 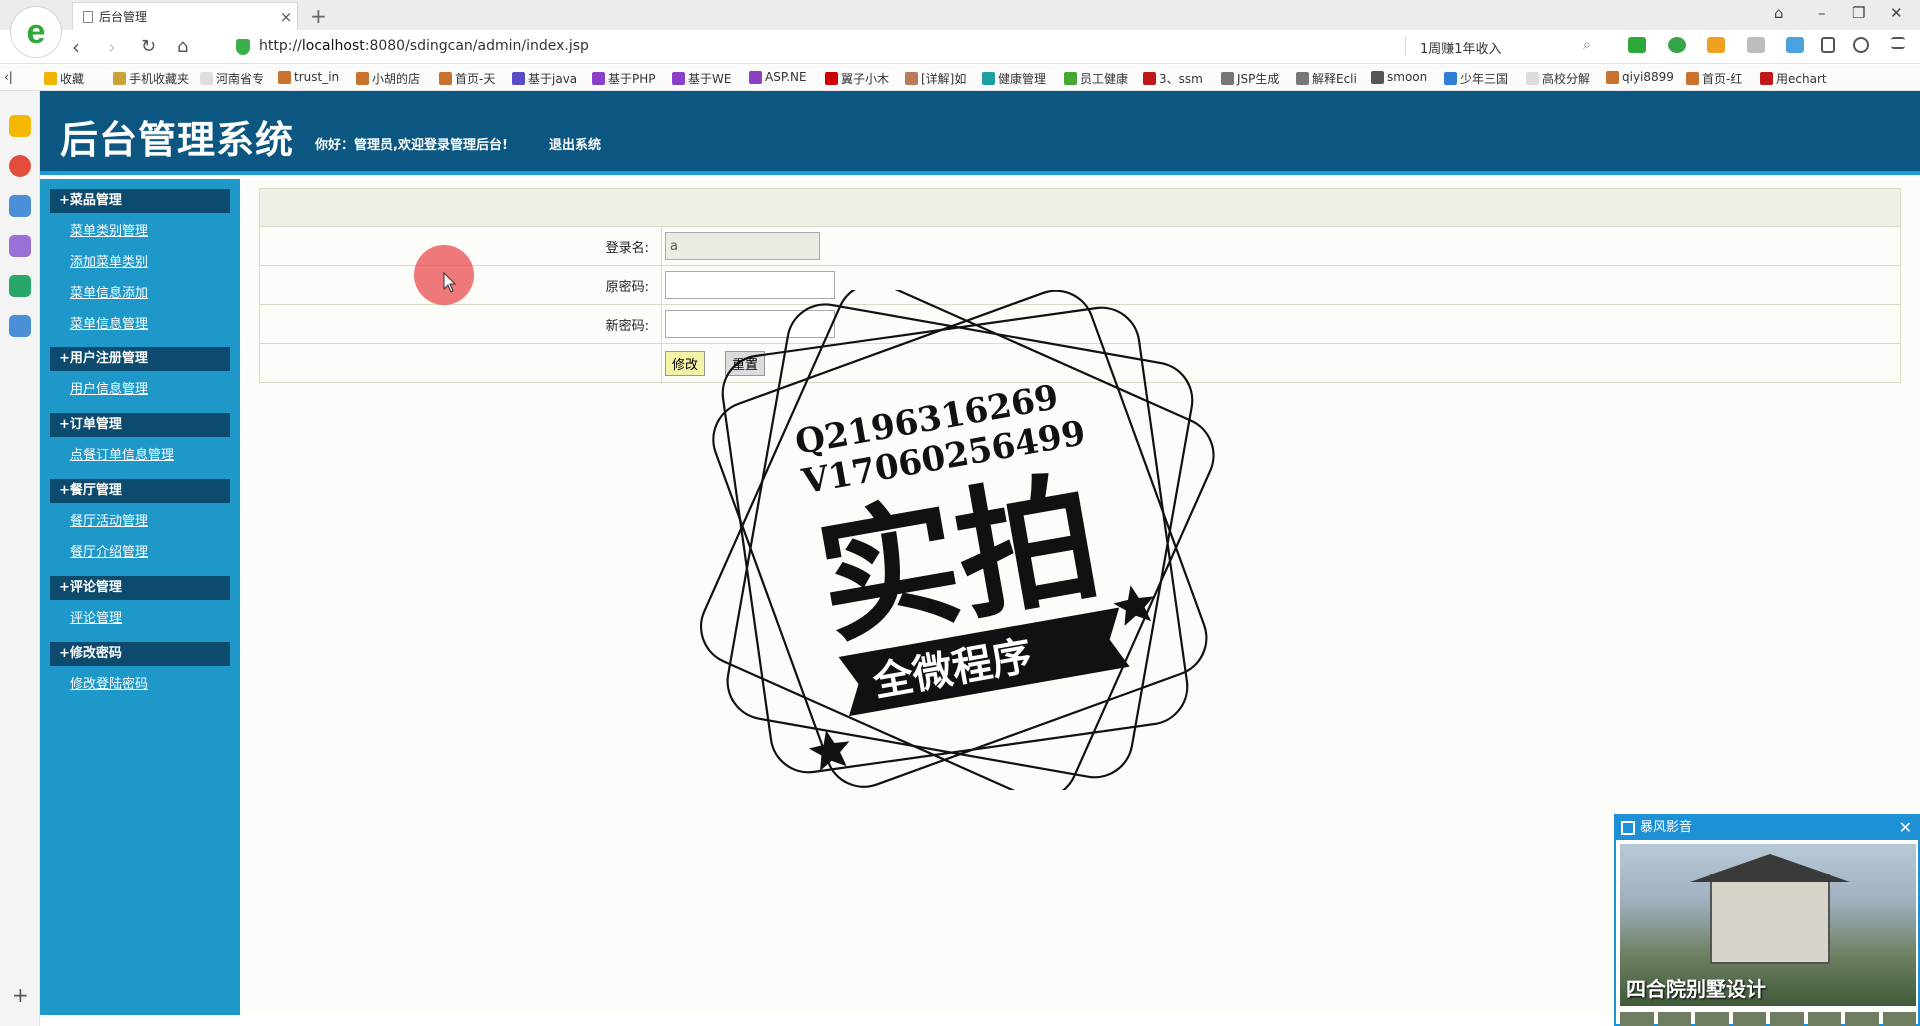 I want to click on bookmark-item: 少年三国, so click(x=1476, y=78).